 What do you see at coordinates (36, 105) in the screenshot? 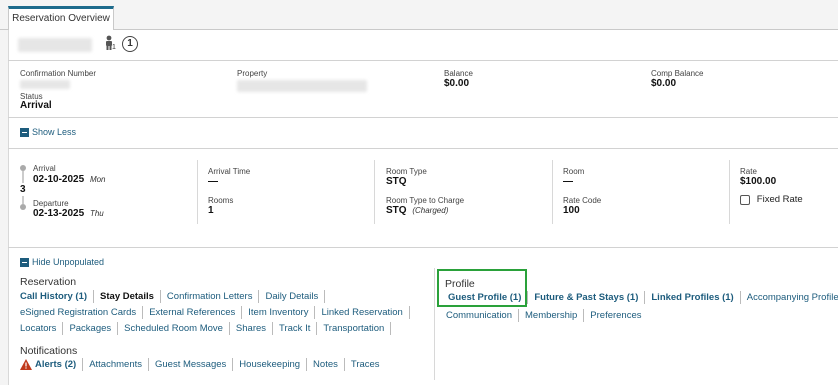
I see `status-value: Arrival` at bounding box center [36, 105].